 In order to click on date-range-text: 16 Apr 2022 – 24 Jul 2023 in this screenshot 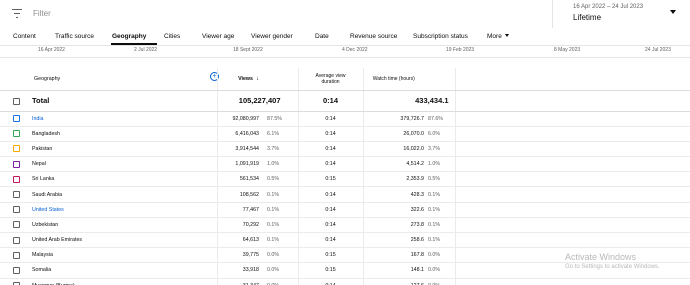, I will do `click(608, 7)`.